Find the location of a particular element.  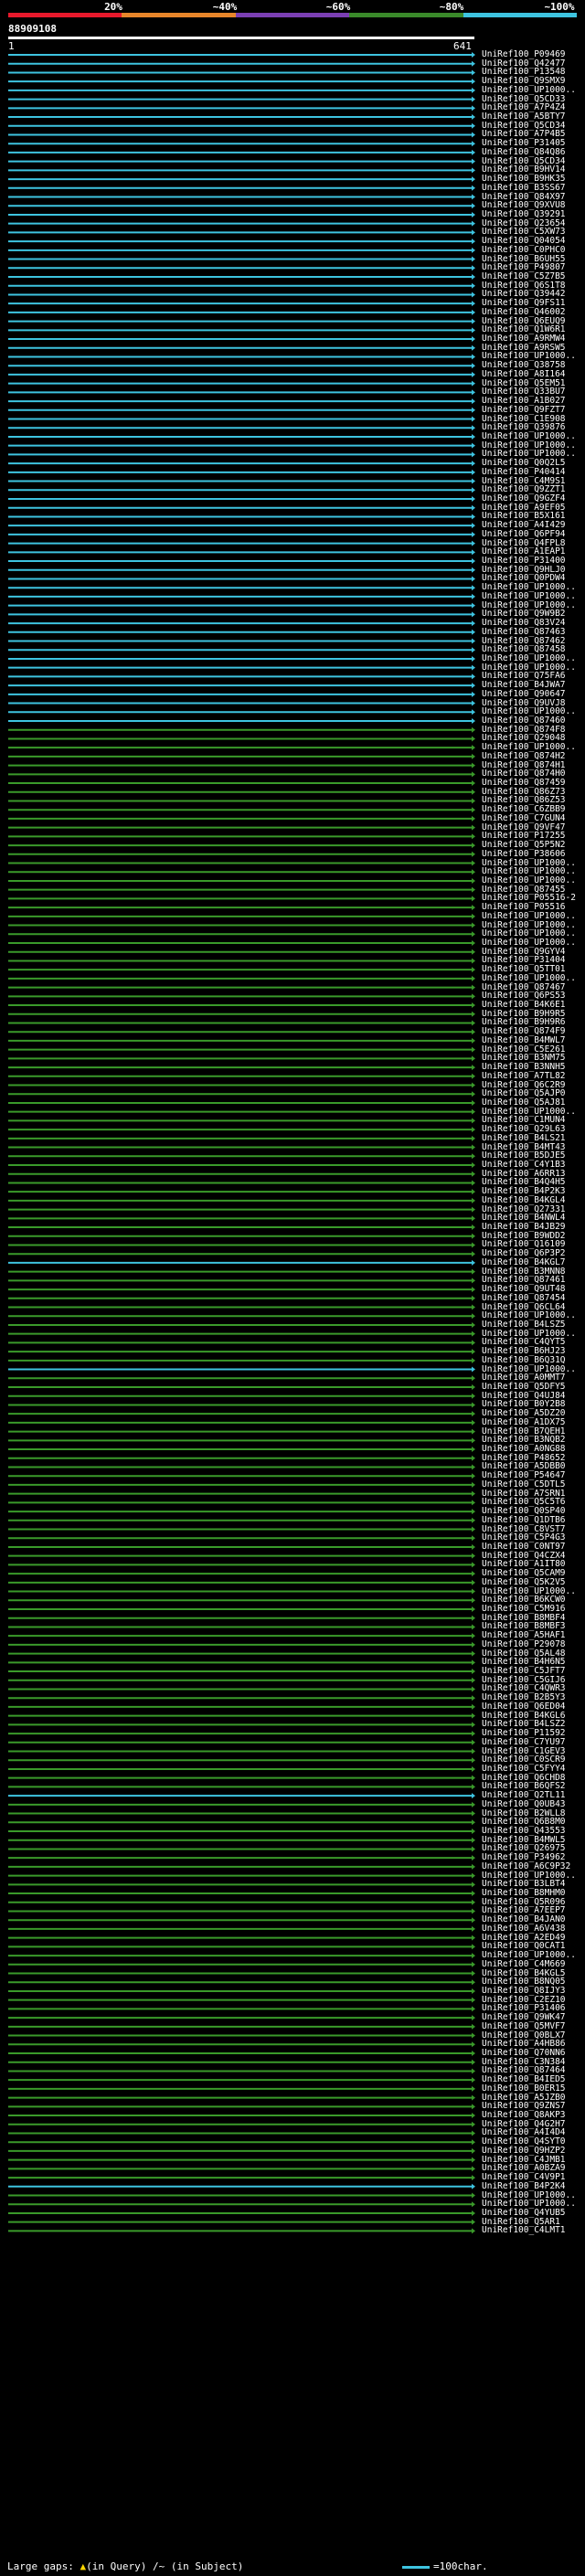

gaps-in-subject: (in Subject) is located at coordinates (207, 2566).